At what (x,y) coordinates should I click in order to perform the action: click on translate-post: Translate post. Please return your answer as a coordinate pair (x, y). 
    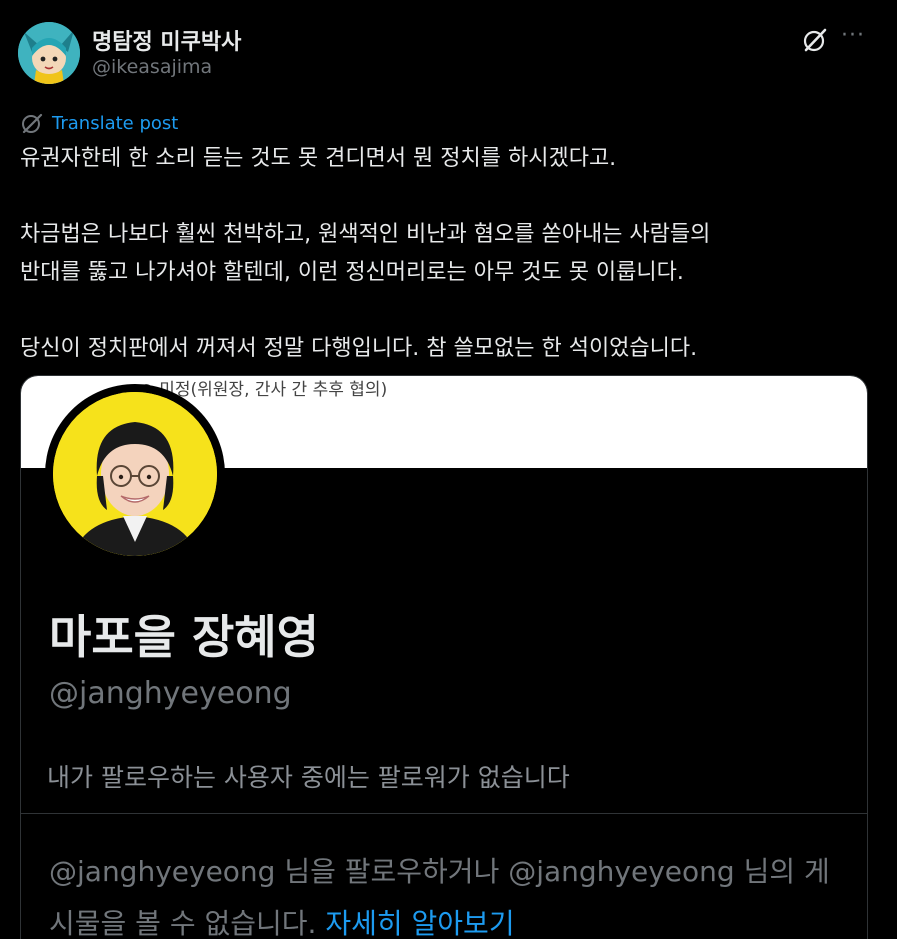
    Looking at the image, I should click on (99, 123).